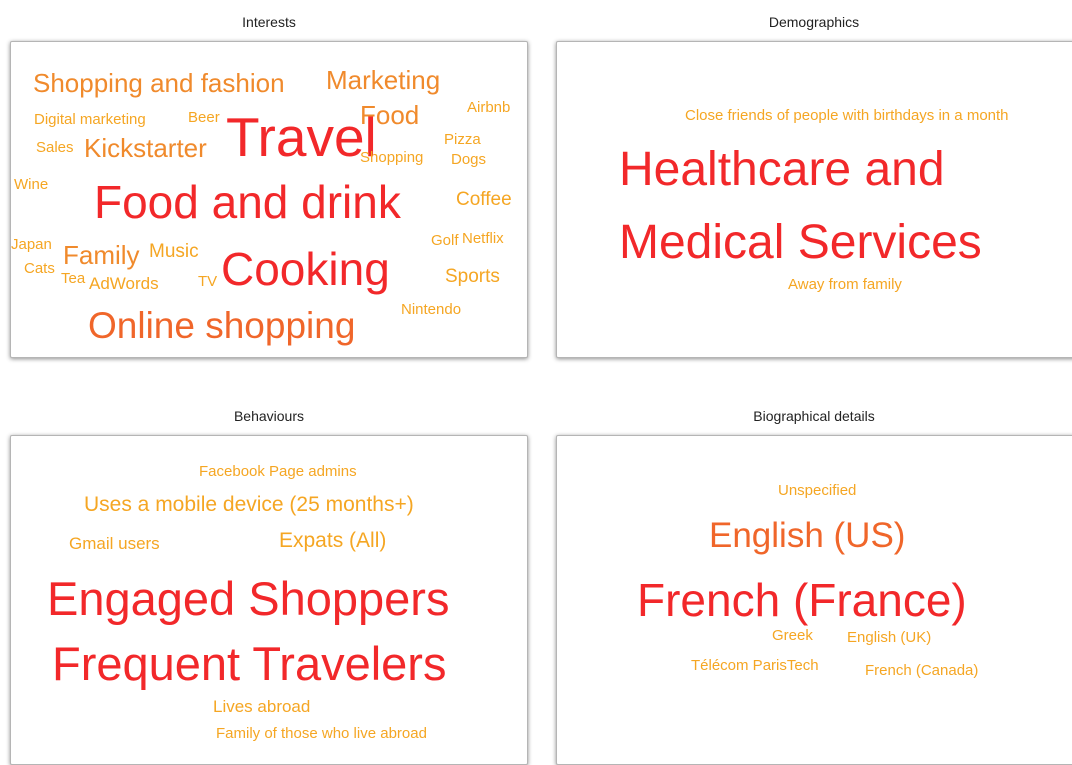  What do you see at coordinates (782, 169) in the screenshot?
I see `word-healthcare-and: Healthcare and` at bounding box center [782, 169].